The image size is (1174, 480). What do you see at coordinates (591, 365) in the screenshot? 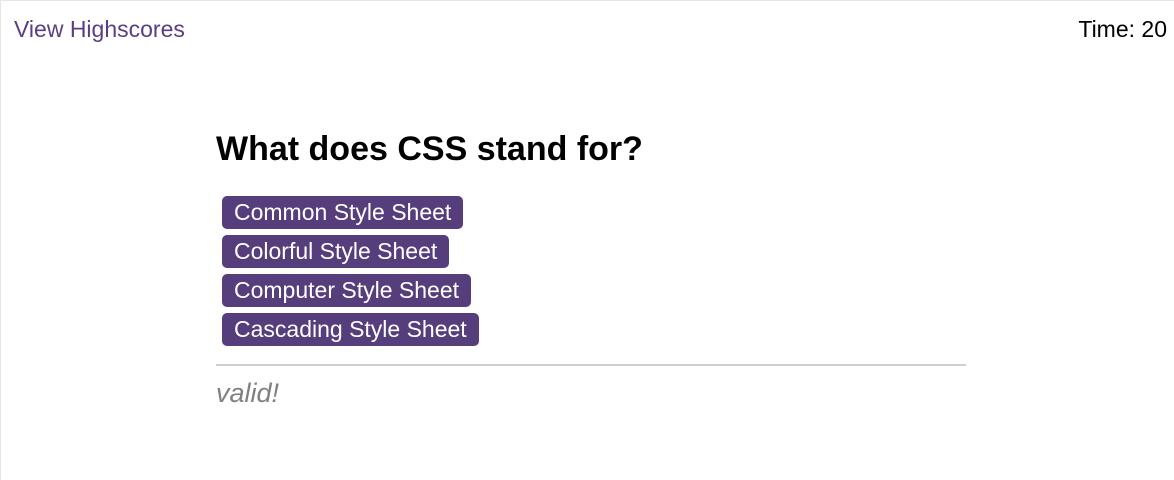
I see `feedback-divider` at bounding box center [591, 365].